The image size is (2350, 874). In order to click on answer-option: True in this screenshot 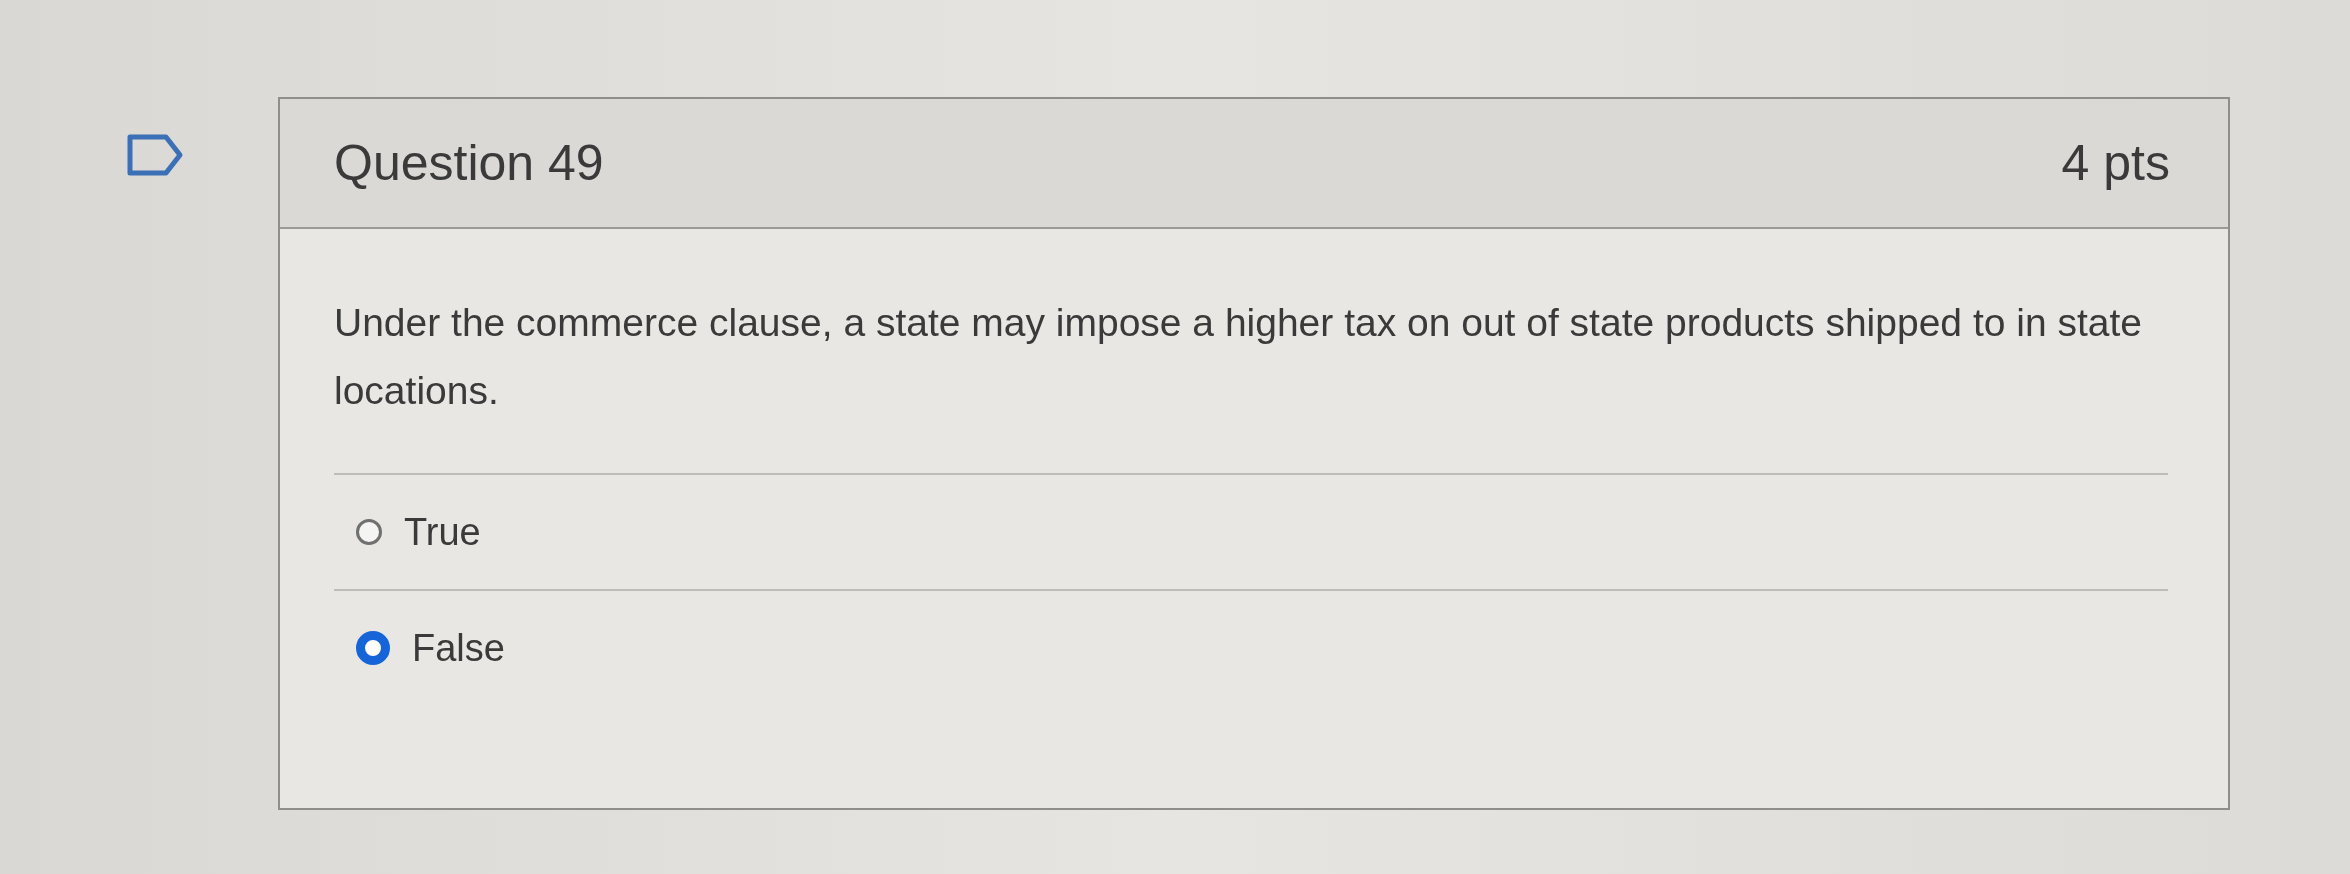, I will do `click(1251, 531)`.